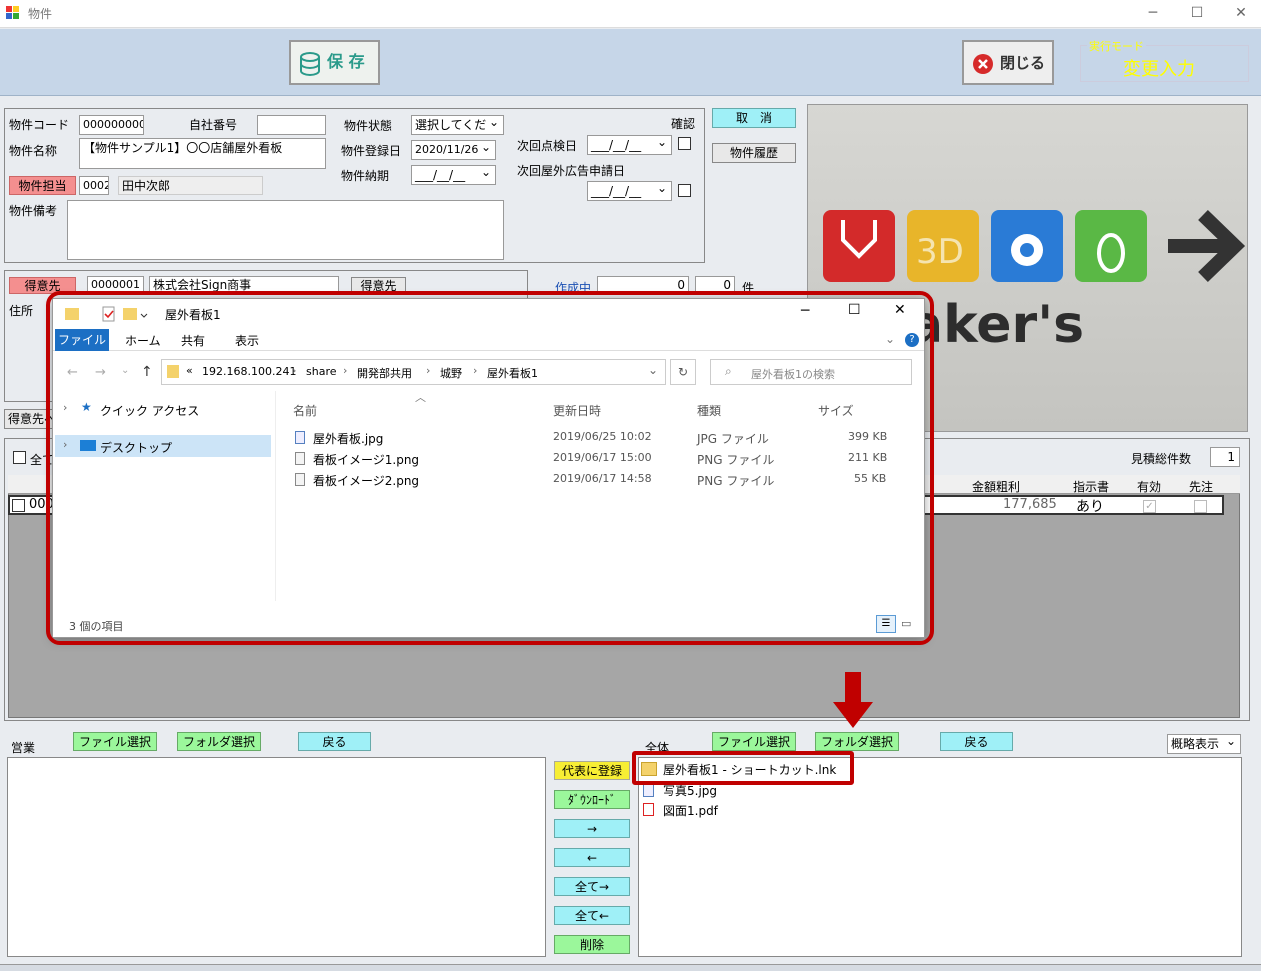 The width and height of the screenshot is (1261, 971). What do you see at coordinates (1030, 504) in the screenshot?
I see `row-profit: 177,685` at bounding box center [1030, 504].